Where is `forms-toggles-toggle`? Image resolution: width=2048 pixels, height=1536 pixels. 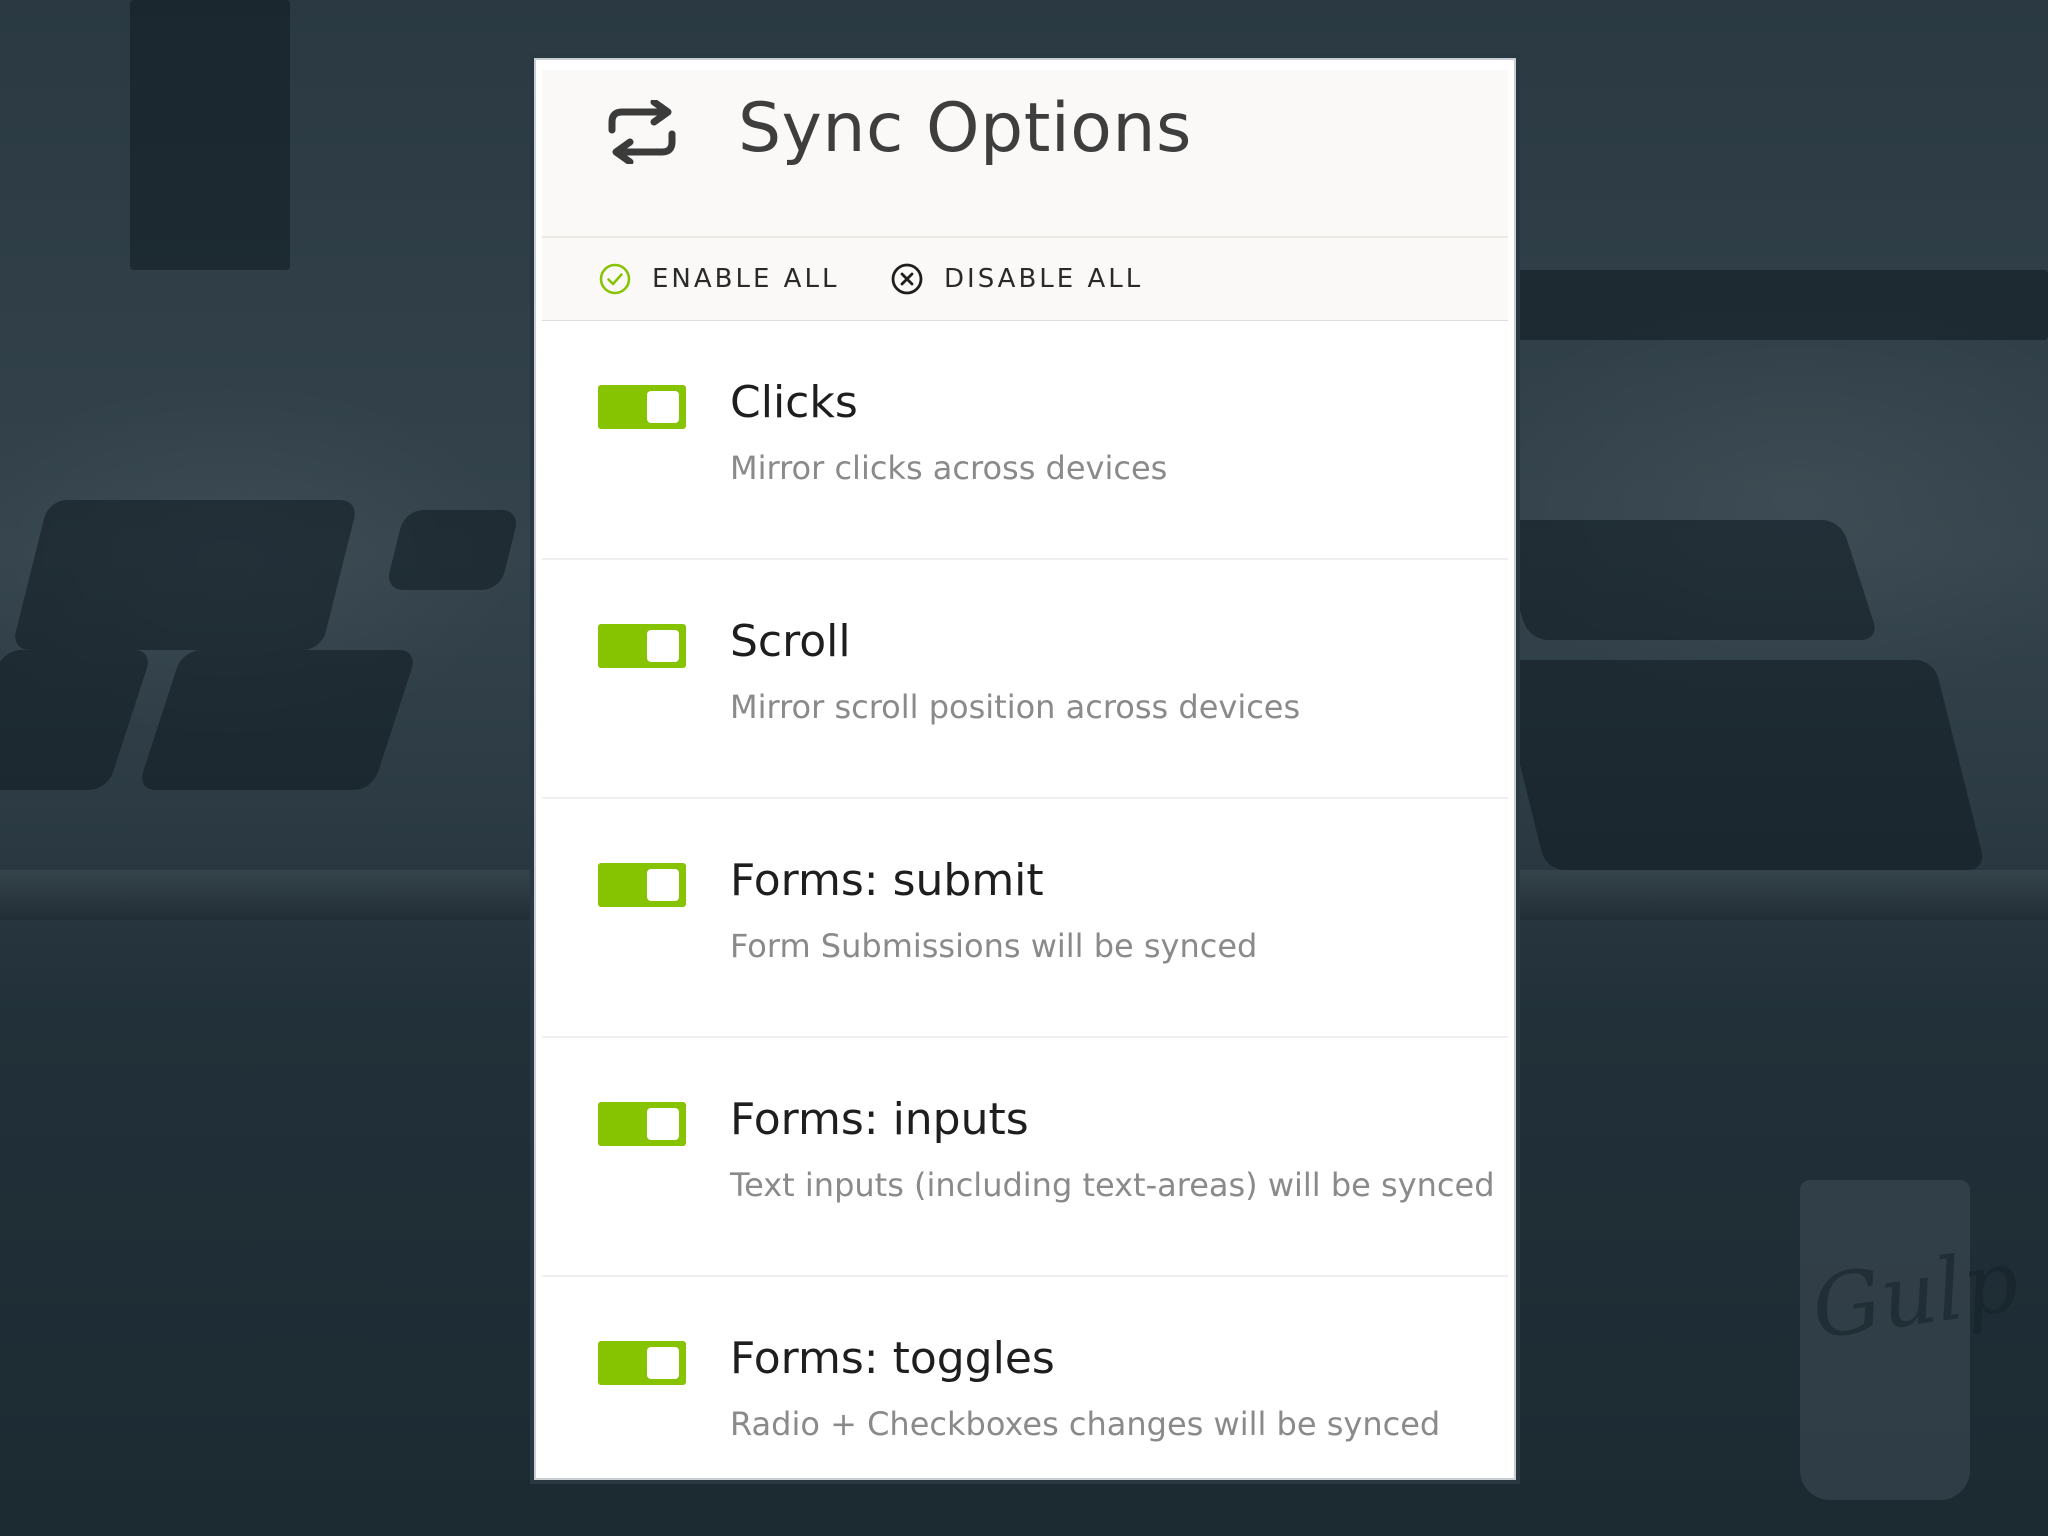 forms-toggles-toggle is located at coordinates (642, 1363).